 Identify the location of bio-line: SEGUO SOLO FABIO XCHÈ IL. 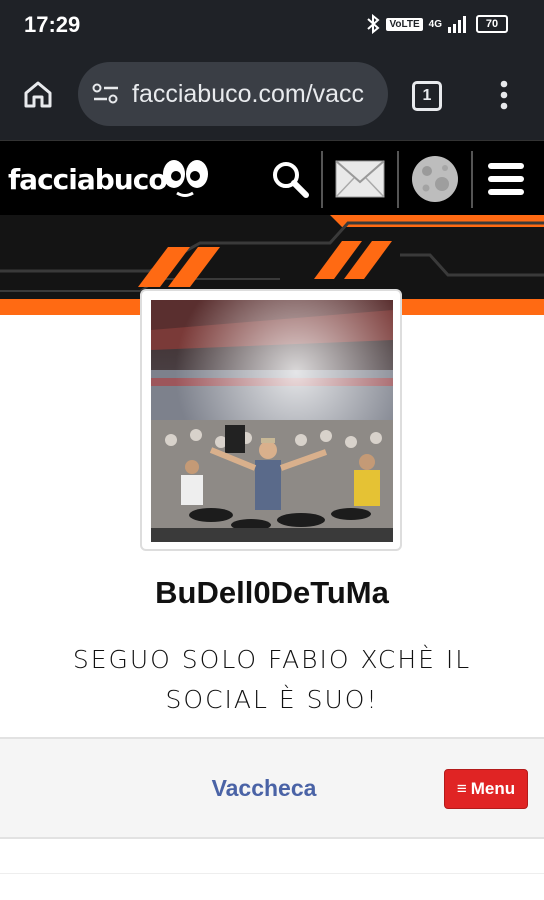
(272, 659).